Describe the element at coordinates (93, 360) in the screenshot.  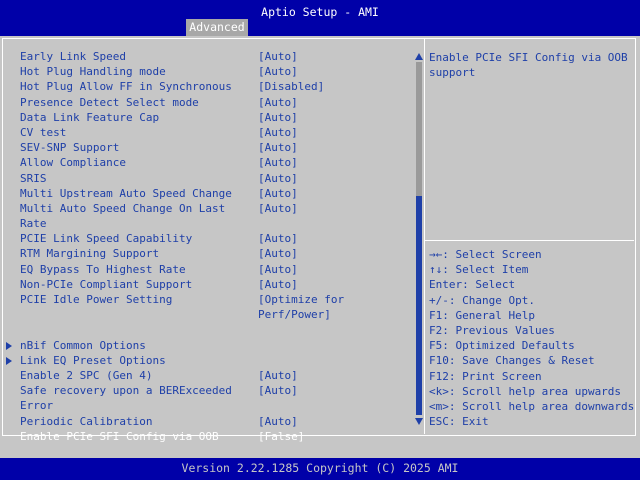
I see `setting-label: Link EQ Preset Options` at that location.